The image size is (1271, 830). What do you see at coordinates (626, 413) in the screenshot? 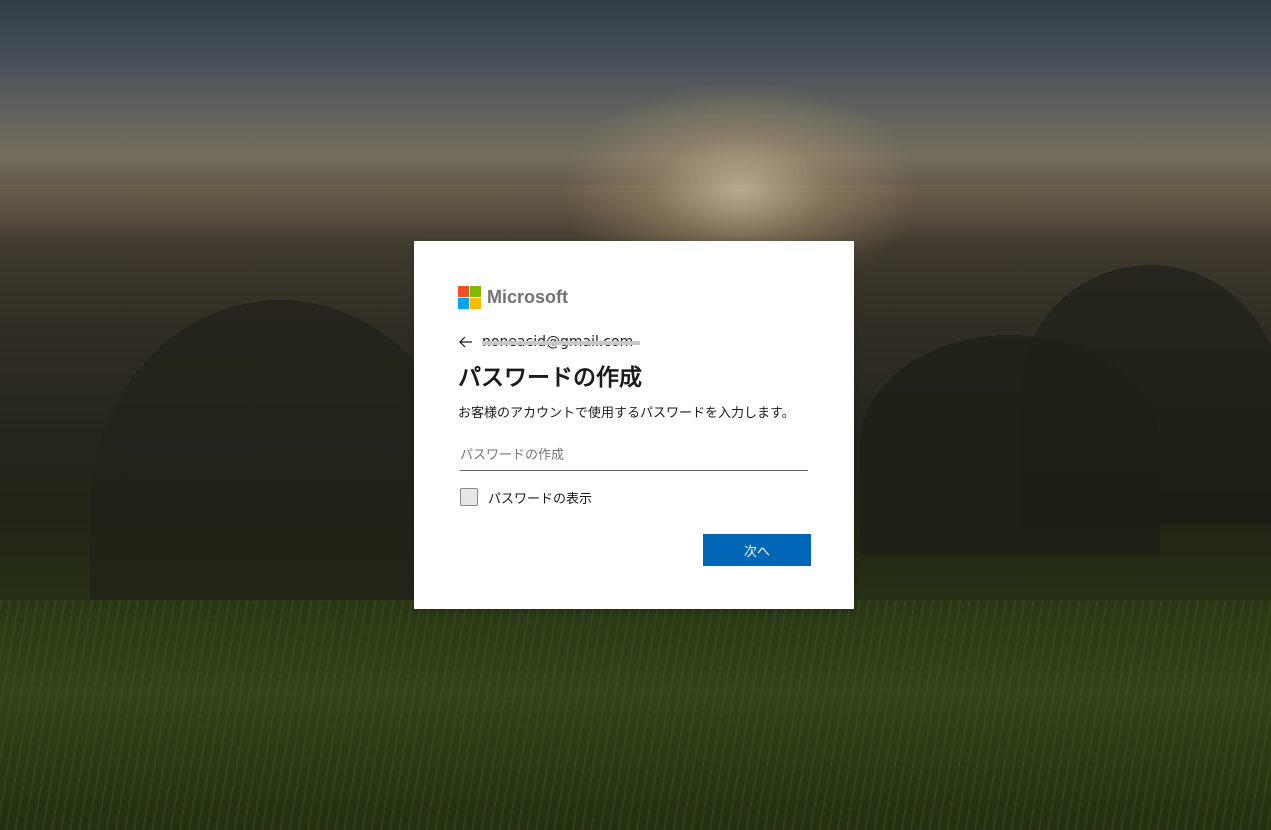
I see `page-description: お客様のアカウントで使用するパスワードを入力します。` at bounding box center [626, 413].